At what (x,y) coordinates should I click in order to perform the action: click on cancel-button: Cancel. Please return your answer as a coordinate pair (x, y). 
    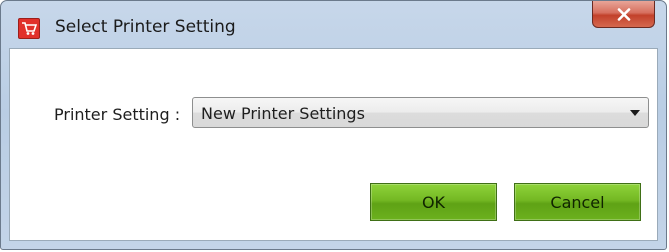
    Looking at the image, I should click on (577, 202).